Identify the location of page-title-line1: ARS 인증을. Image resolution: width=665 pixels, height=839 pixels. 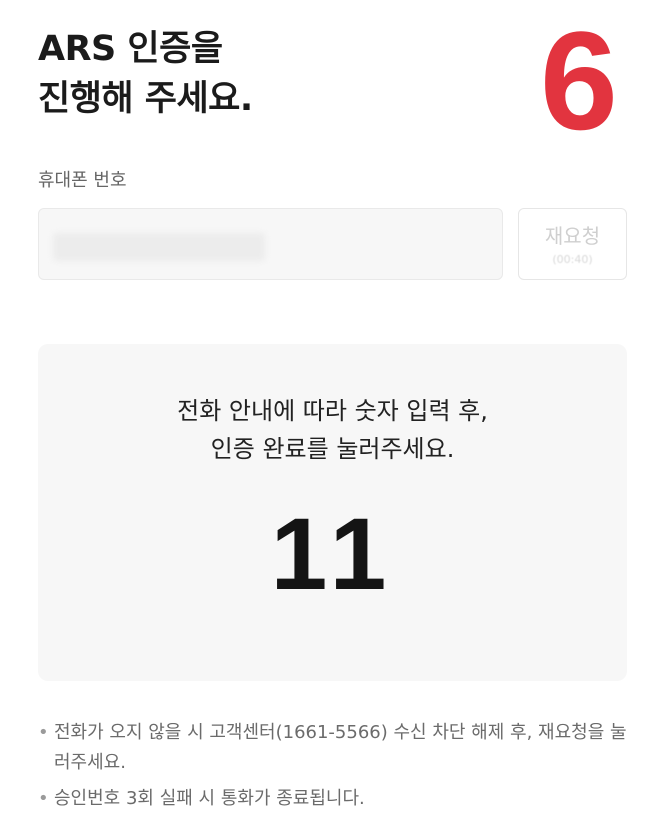
(130, 49).